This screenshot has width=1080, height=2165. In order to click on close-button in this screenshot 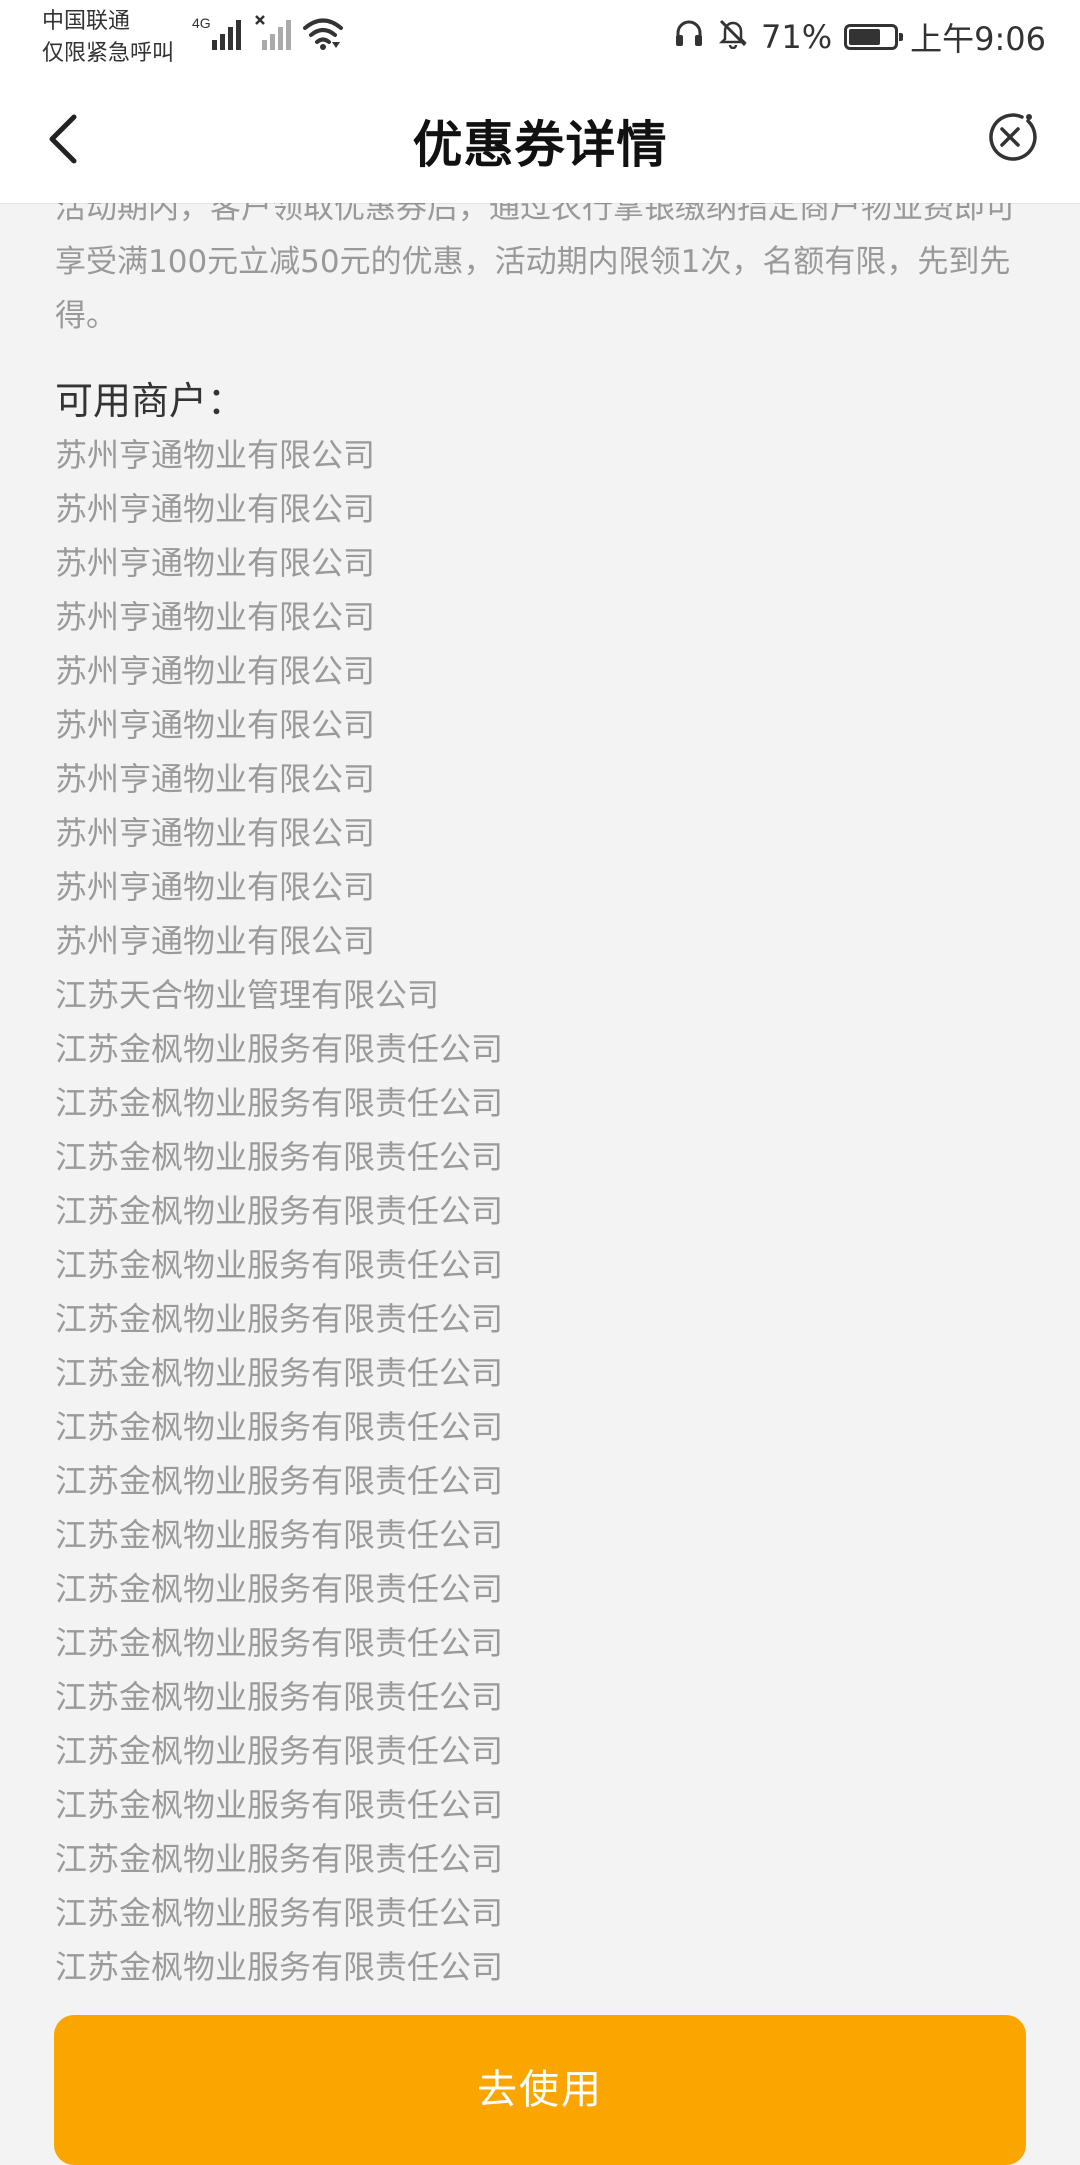, I will do `click(1010, 137)`.